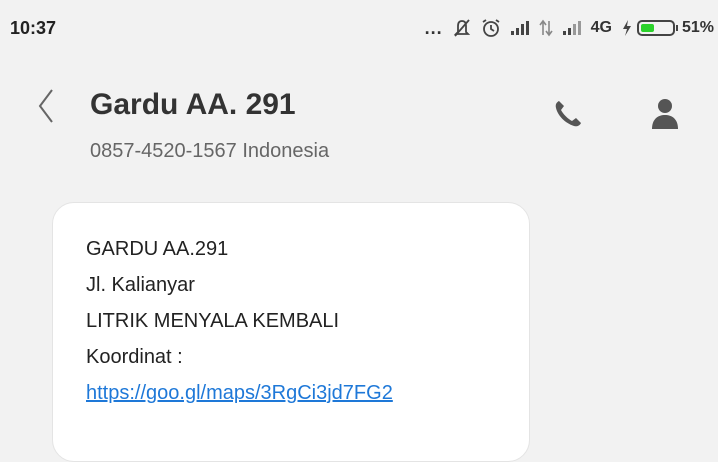 Image resolution: width=718 pixels, height=462 pixels. I want to click on message-line: GARDU AA.291, so click(157, 249).